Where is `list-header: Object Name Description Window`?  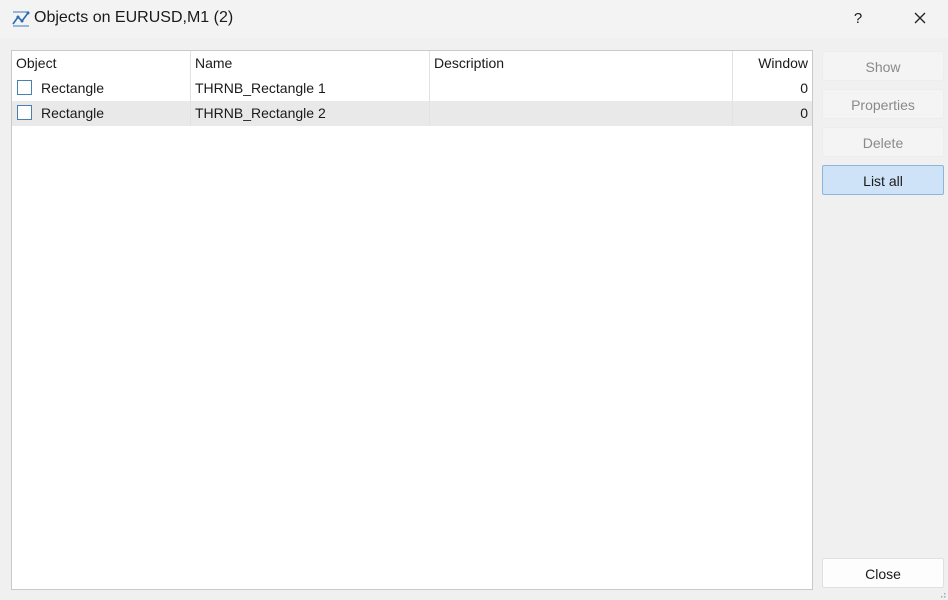 list-header: Object Name Description Window is located at coordinates (412, 63).